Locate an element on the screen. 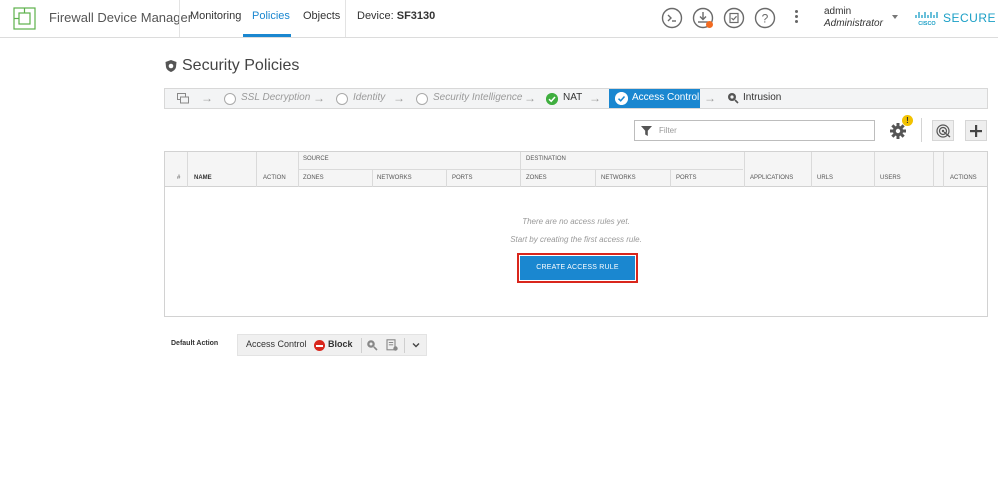 Image resolution: width=998 pixels, height=484 pixels. step-ssl-decryption: SSL Decryption is located at coordinates (275, 97).